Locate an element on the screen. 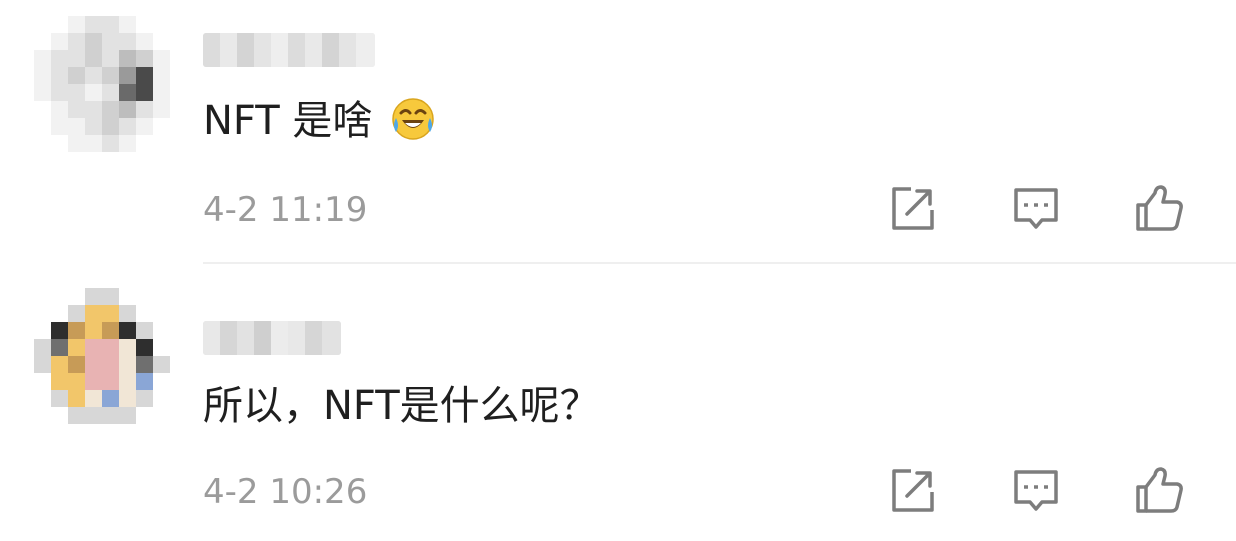 The height and width of the screenshot is (541, 1236). timestamp: 4-2 10:26 is located at coordinates (285, 492).